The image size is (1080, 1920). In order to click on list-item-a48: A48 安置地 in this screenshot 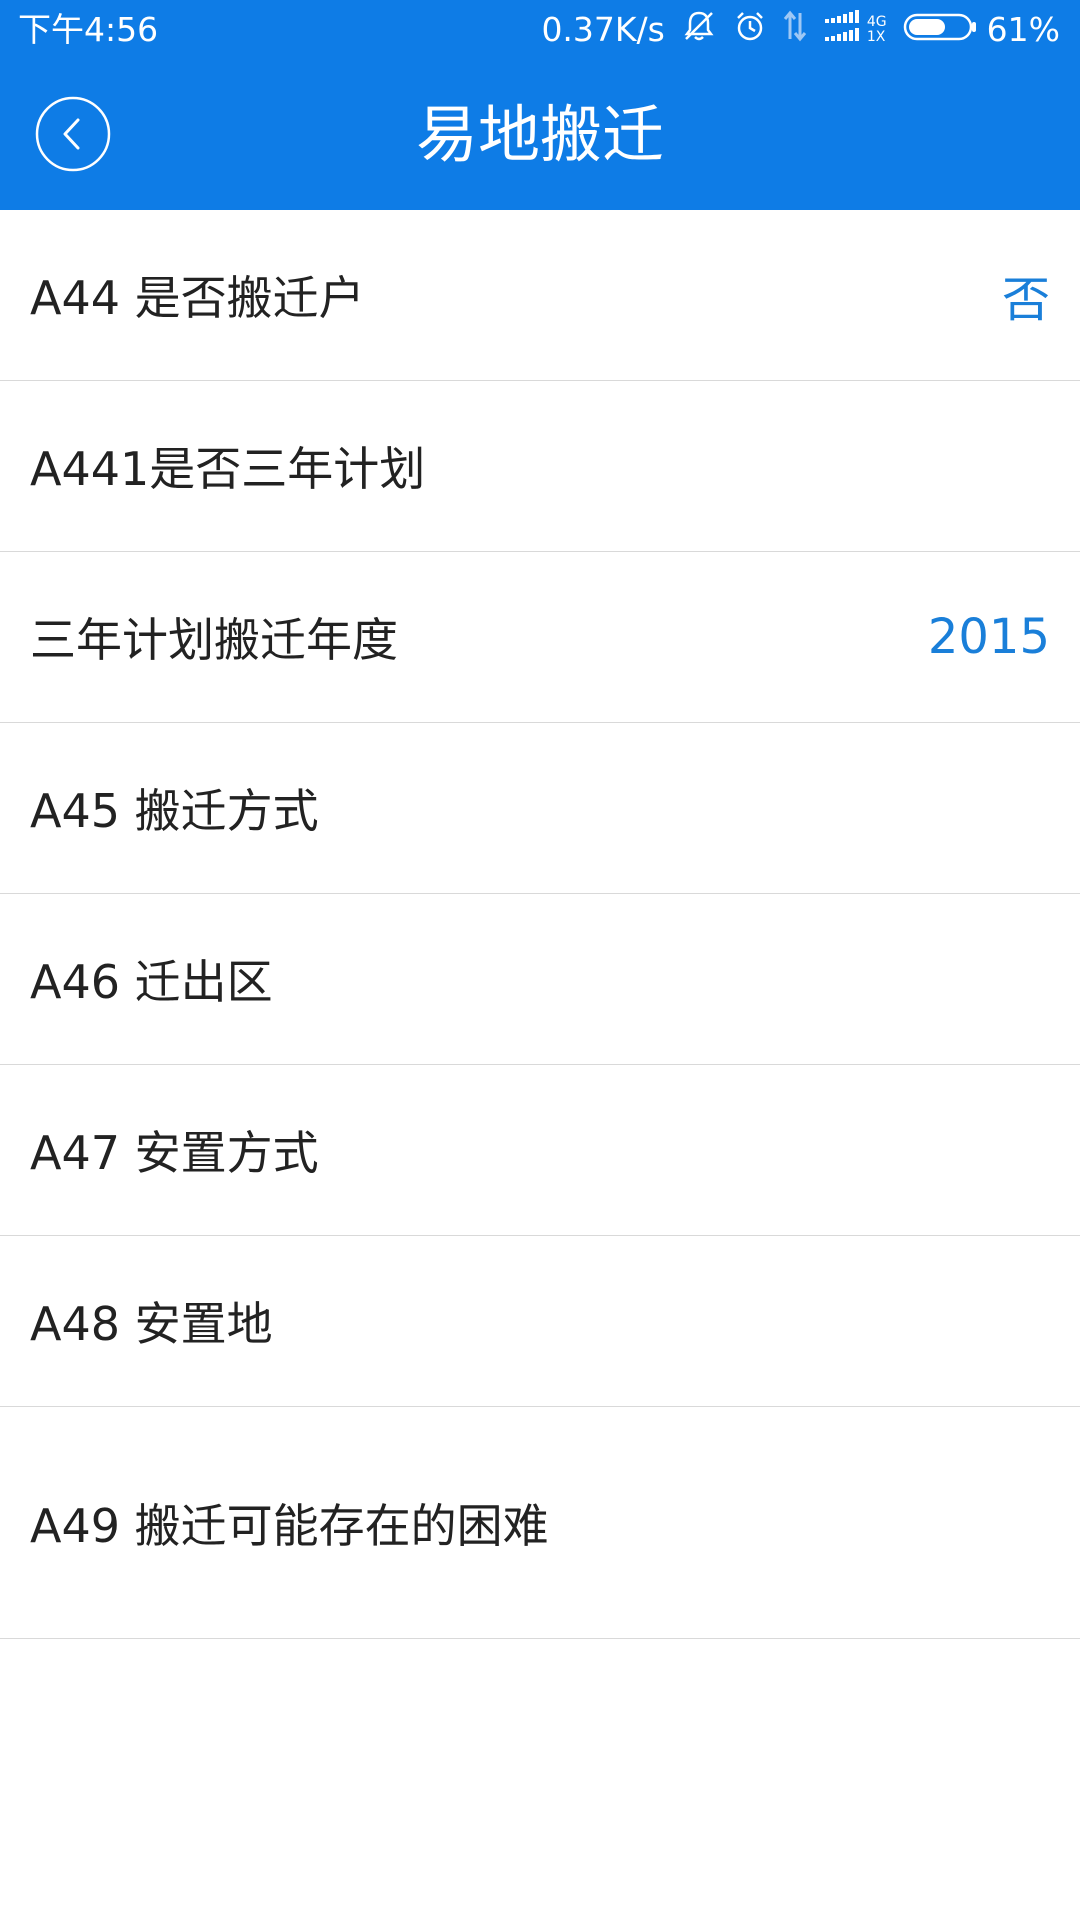, I will do `click(540, 1321)`.